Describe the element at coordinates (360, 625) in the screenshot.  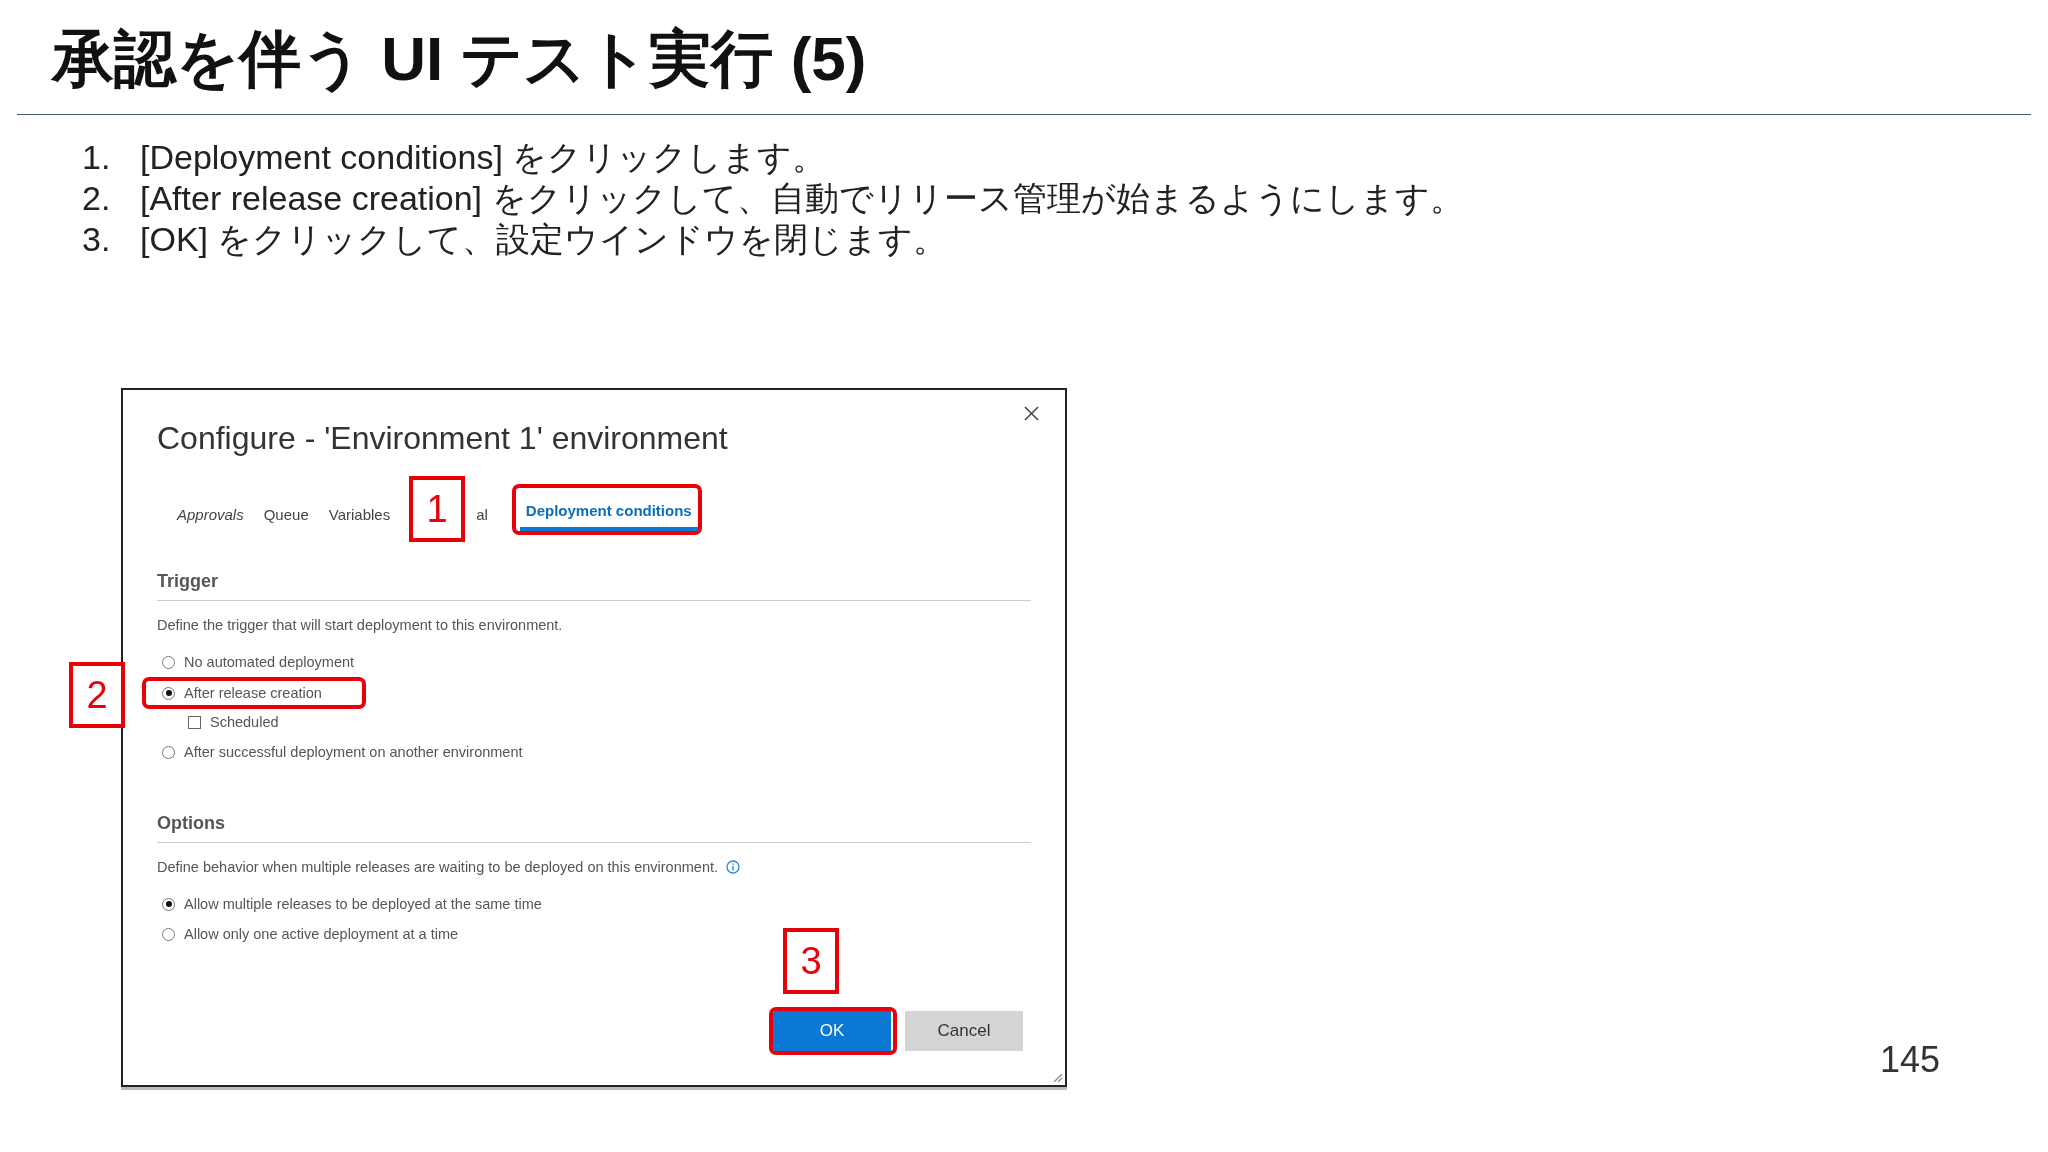
I see `section-description: Define the trigger that will start deployment to this environment.` at that location.